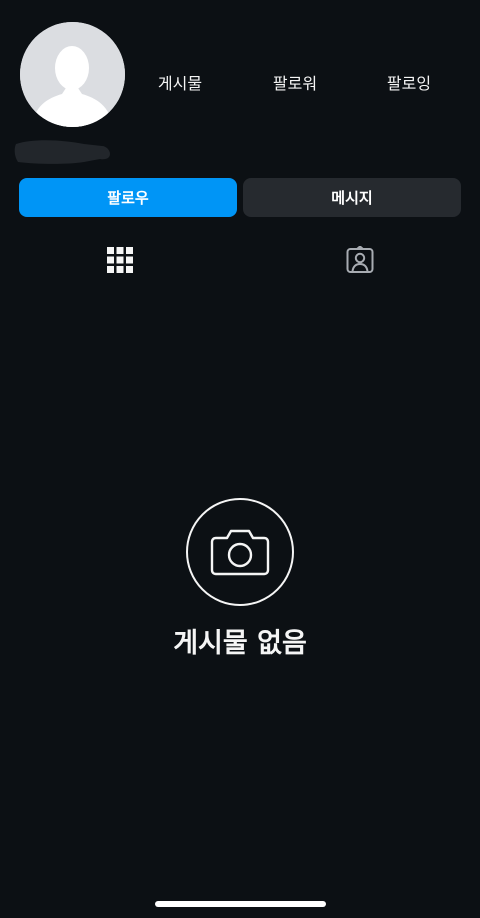 The image size is (480, 918). Describe the element at coordinates (128, 197) in the screenshot. I see `follow-button: 팔로우` at that location.